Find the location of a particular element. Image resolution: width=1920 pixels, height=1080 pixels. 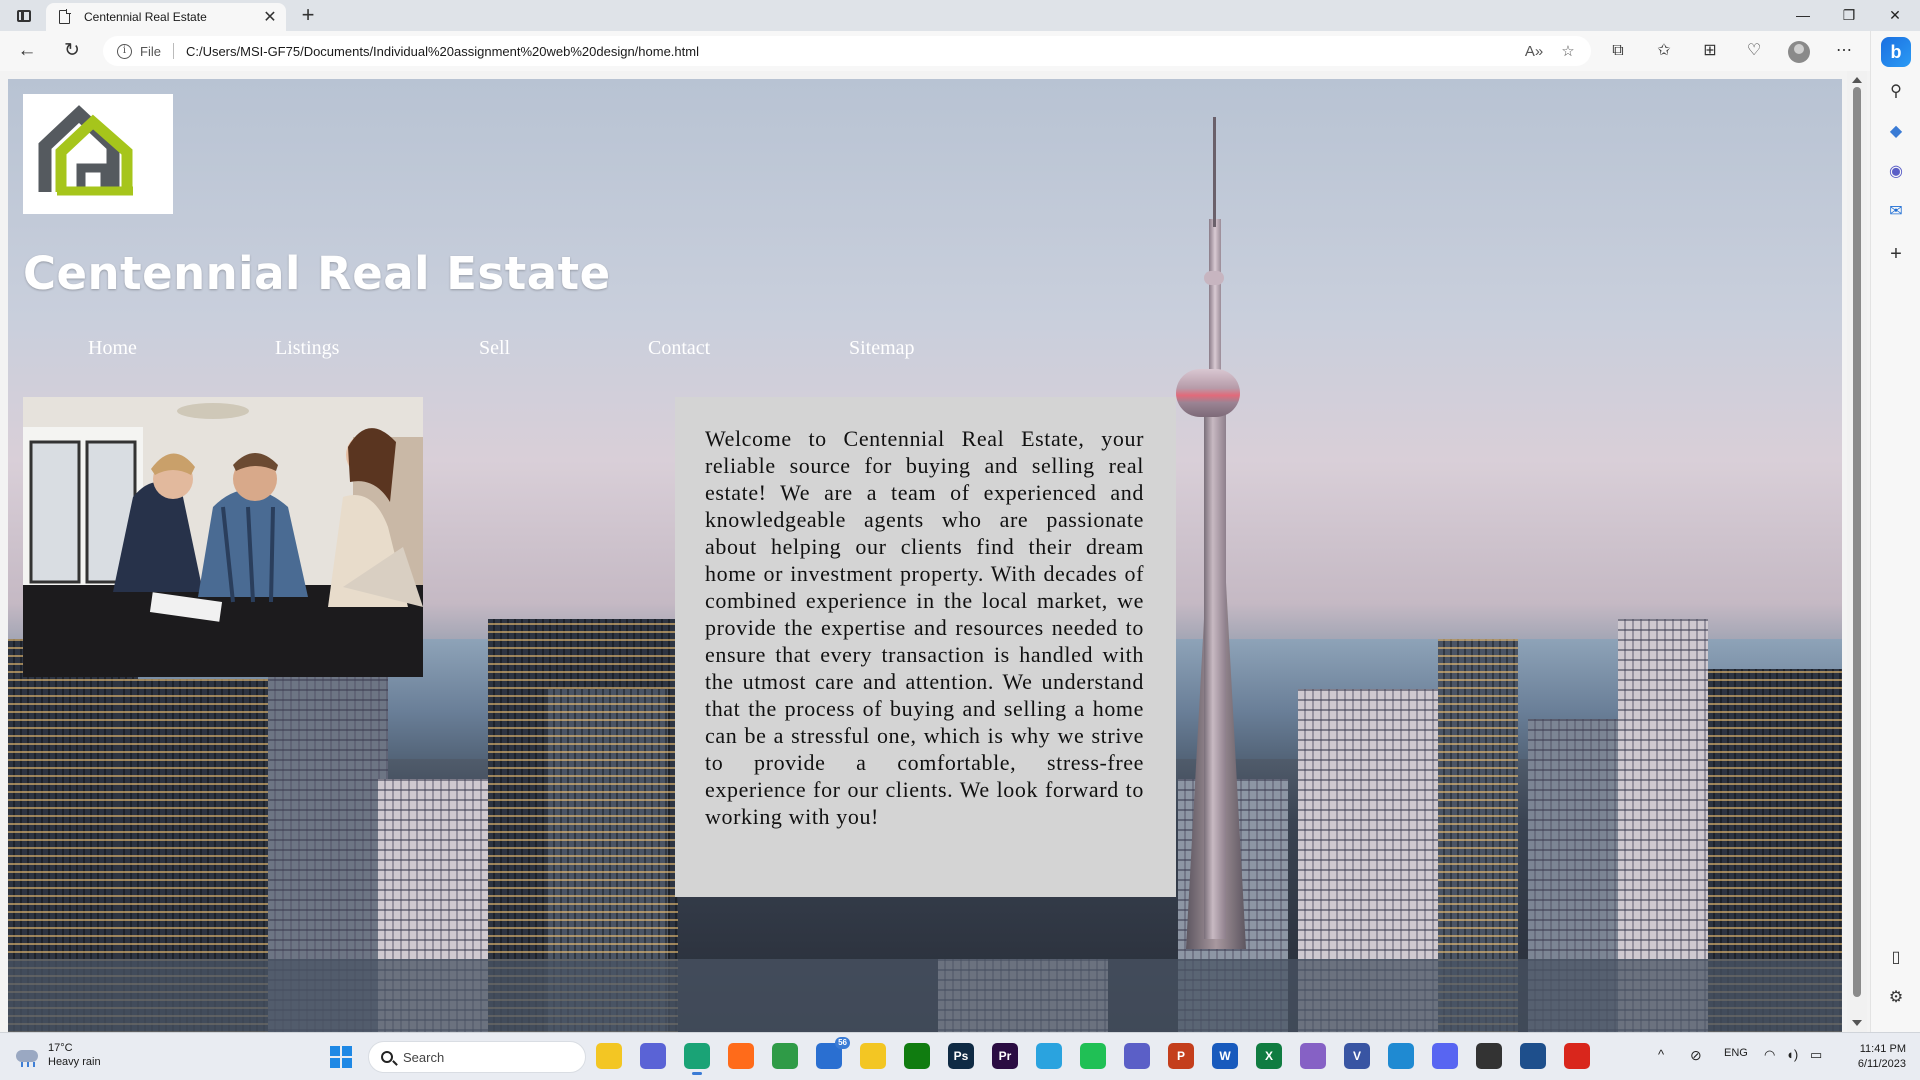

excel-icon: X is located at coordinates (1269, 1056).